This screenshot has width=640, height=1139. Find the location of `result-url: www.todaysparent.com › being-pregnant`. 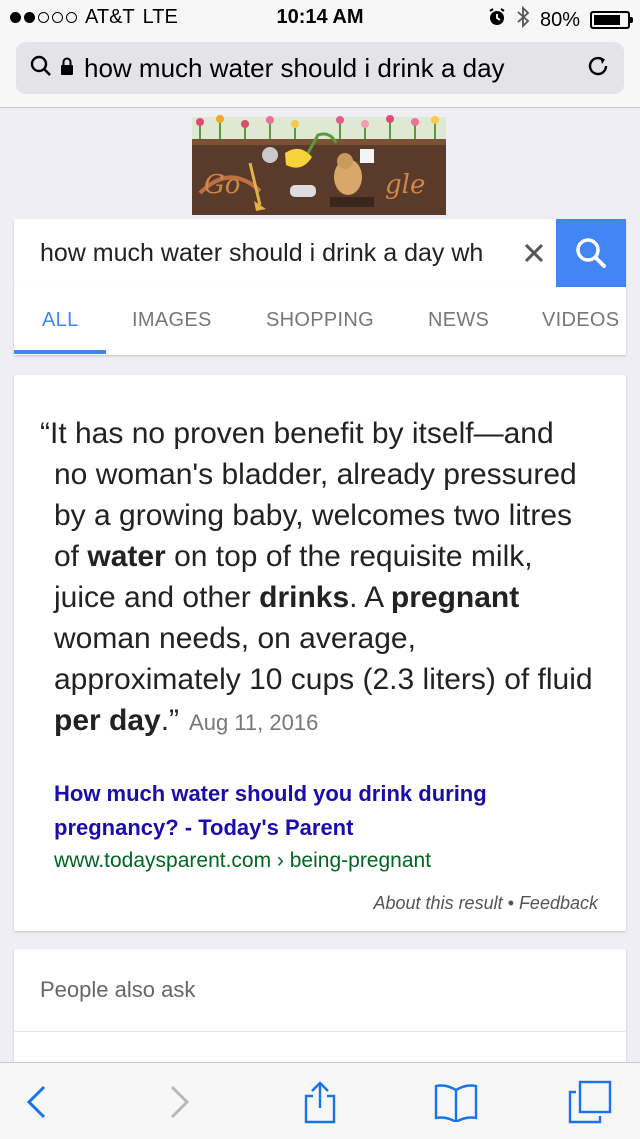

result-url: www.todaysparent.com › being-pregnant is located at coordinates (242, 861).